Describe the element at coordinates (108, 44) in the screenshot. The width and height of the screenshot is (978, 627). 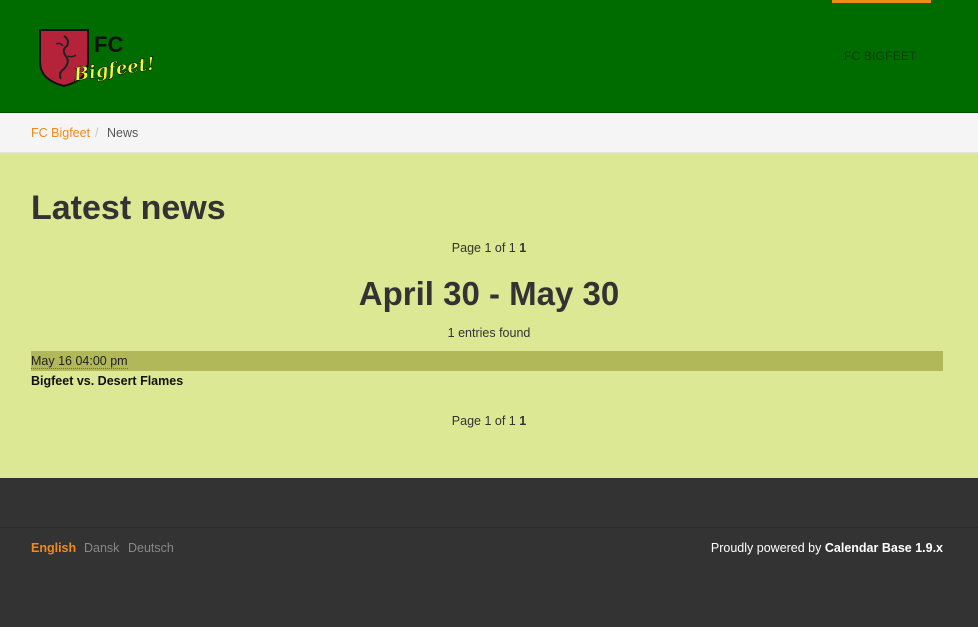
I see `svg-text: FC` at that location.